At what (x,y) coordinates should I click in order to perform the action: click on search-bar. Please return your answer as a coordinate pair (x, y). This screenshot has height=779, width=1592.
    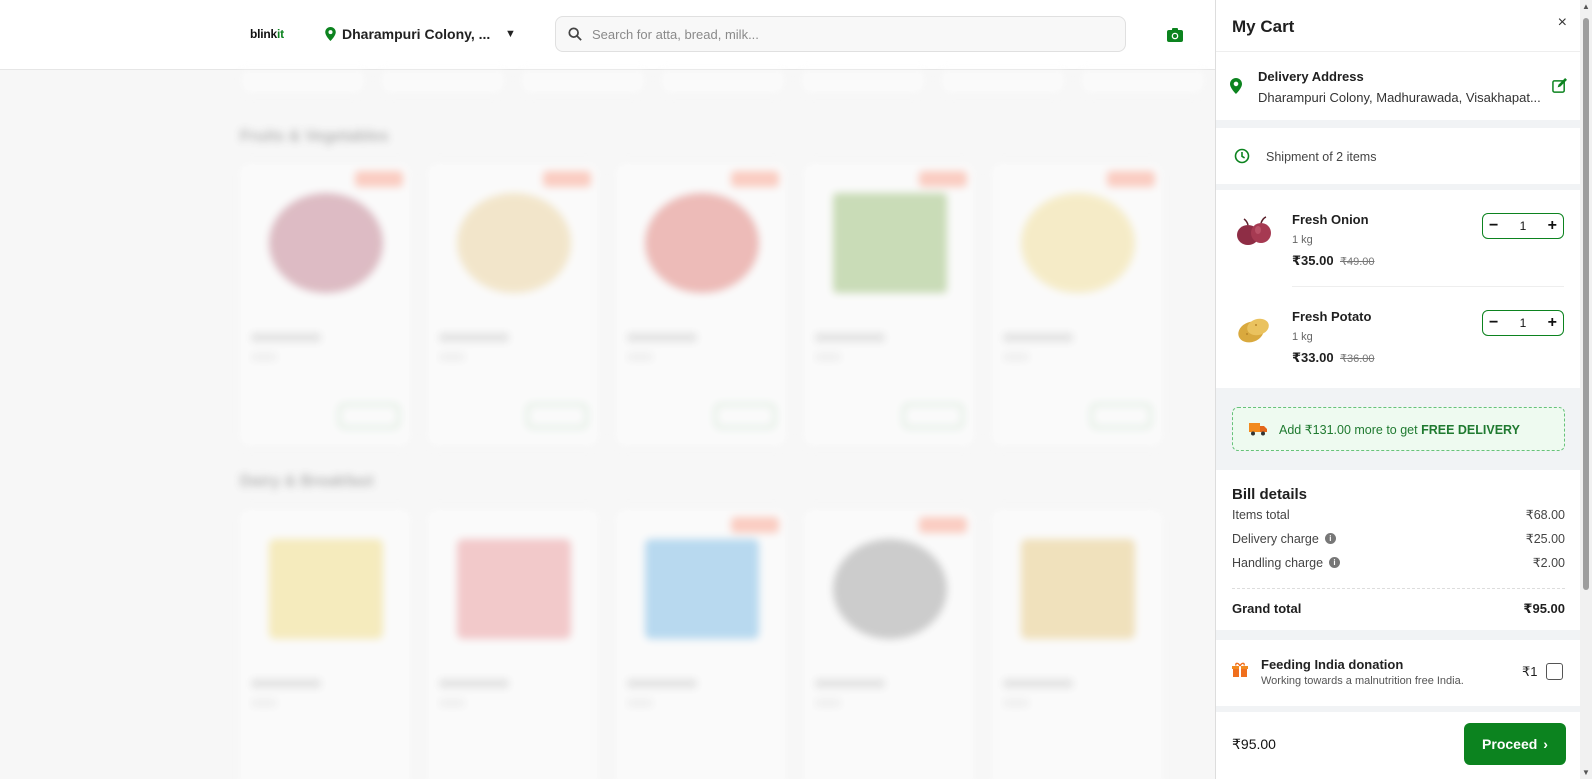
    Looking at the image, I should click on (840, 34).